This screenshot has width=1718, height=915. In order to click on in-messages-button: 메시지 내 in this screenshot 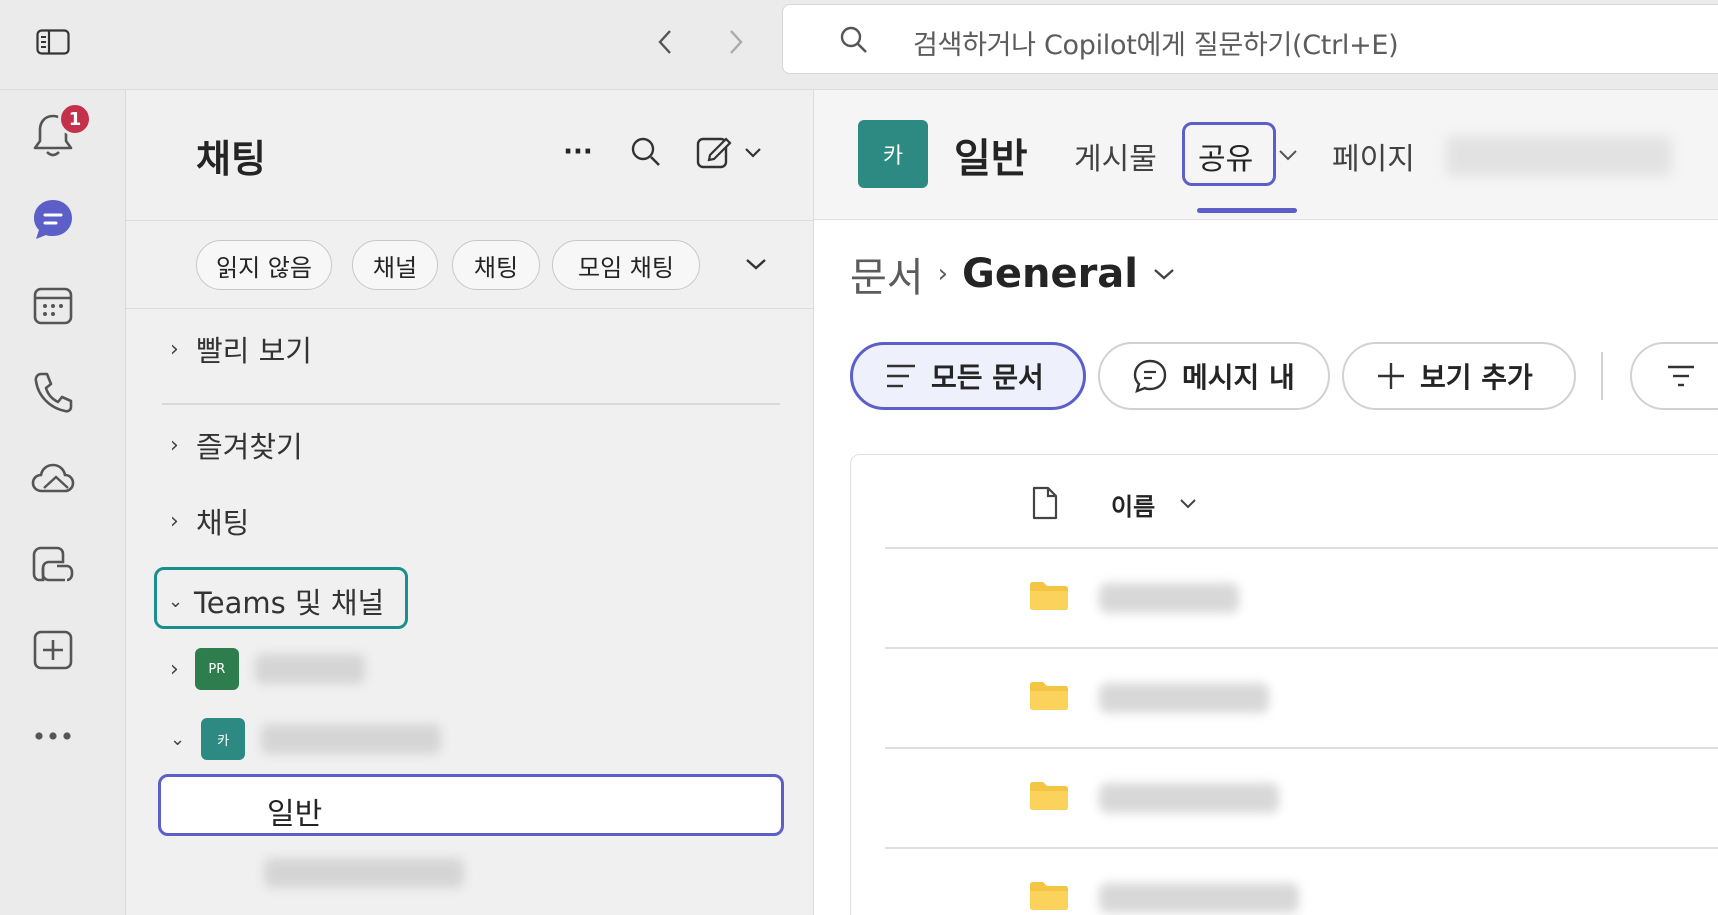, I will do `click(1214, 376)`.